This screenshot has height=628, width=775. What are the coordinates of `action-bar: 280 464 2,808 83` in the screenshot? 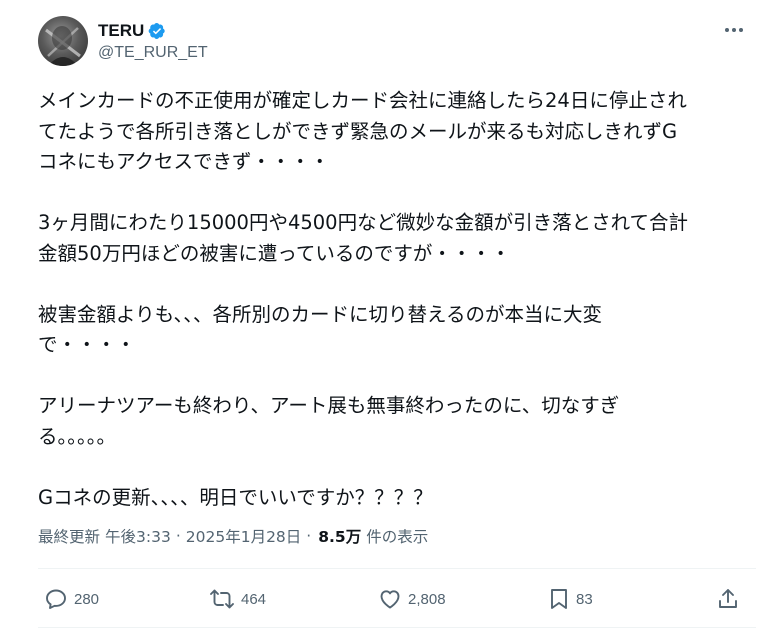 It's located at (397, 599).